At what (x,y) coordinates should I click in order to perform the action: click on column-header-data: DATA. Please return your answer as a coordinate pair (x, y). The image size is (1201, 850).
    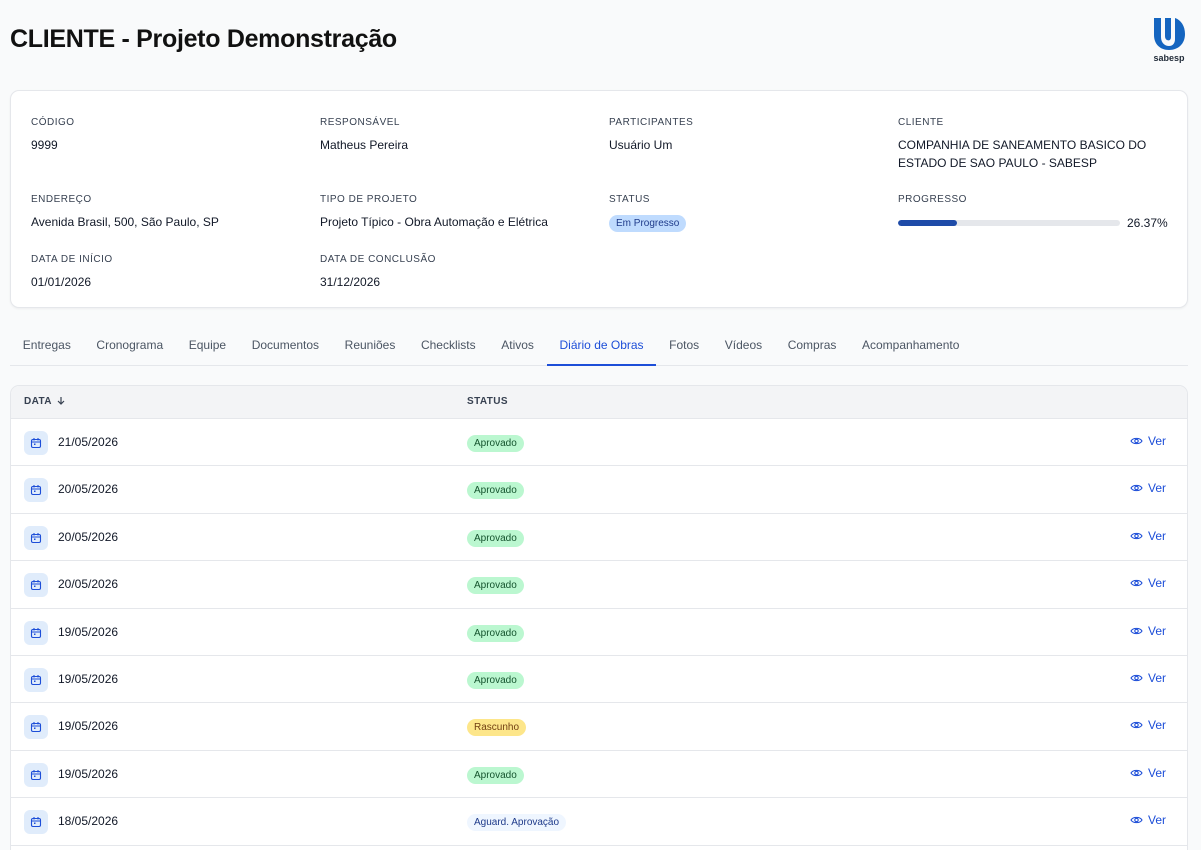
    Looking at the image, I should click on (44, 401).